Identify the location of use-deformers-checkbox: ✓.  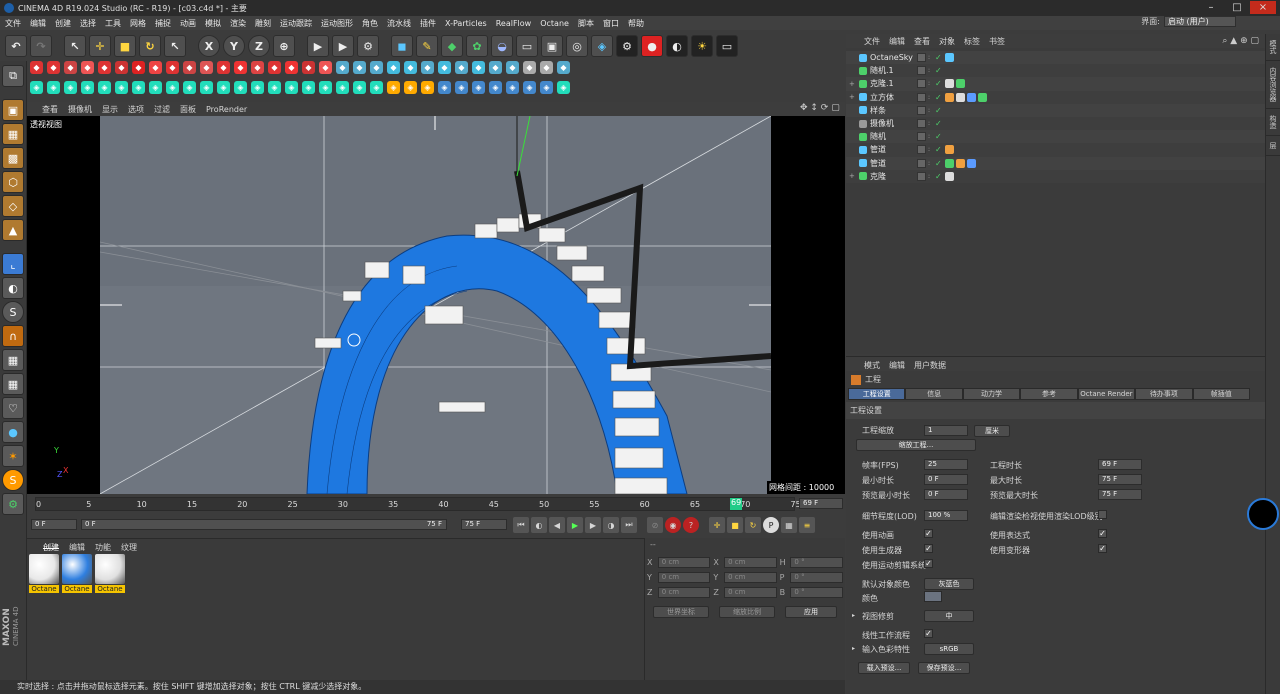
(1102, 548).